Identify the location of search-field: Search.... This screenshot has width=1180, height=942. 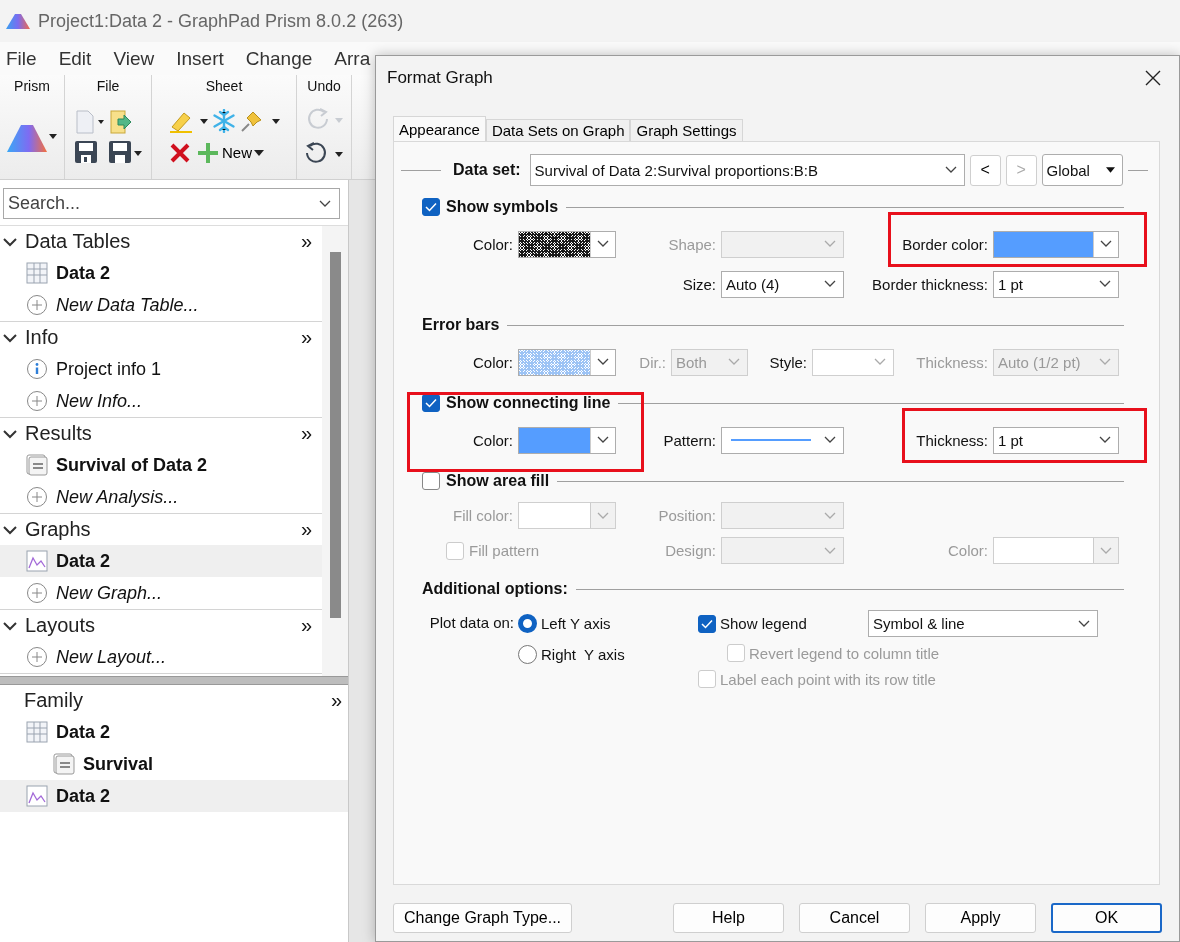
(171, 203).